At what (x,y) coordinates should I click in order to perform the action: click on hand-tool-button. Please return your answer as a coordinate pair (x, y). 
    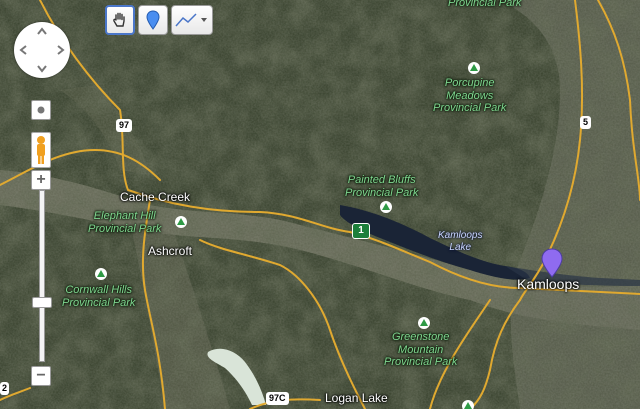
    Looking at the image, I should click on (120, 20).